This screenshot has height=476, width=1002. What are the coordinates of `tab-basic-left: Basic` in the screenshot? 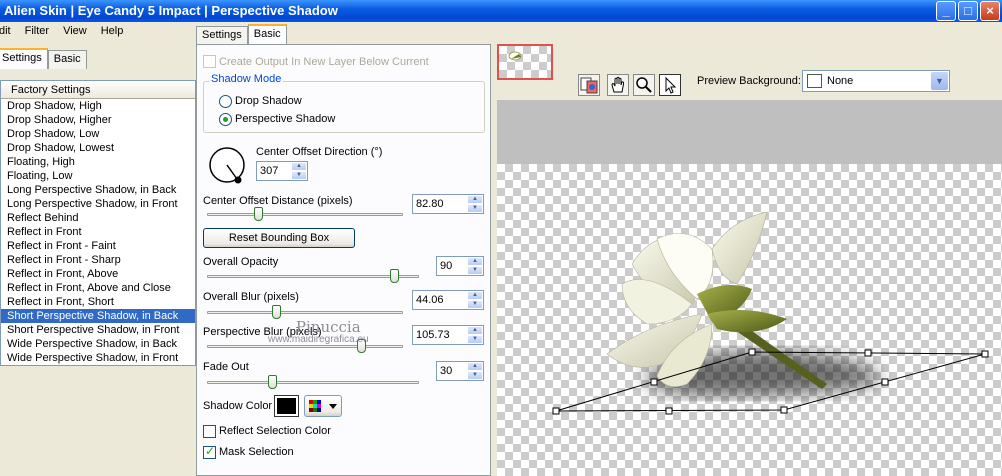 It's located at (67, 59).